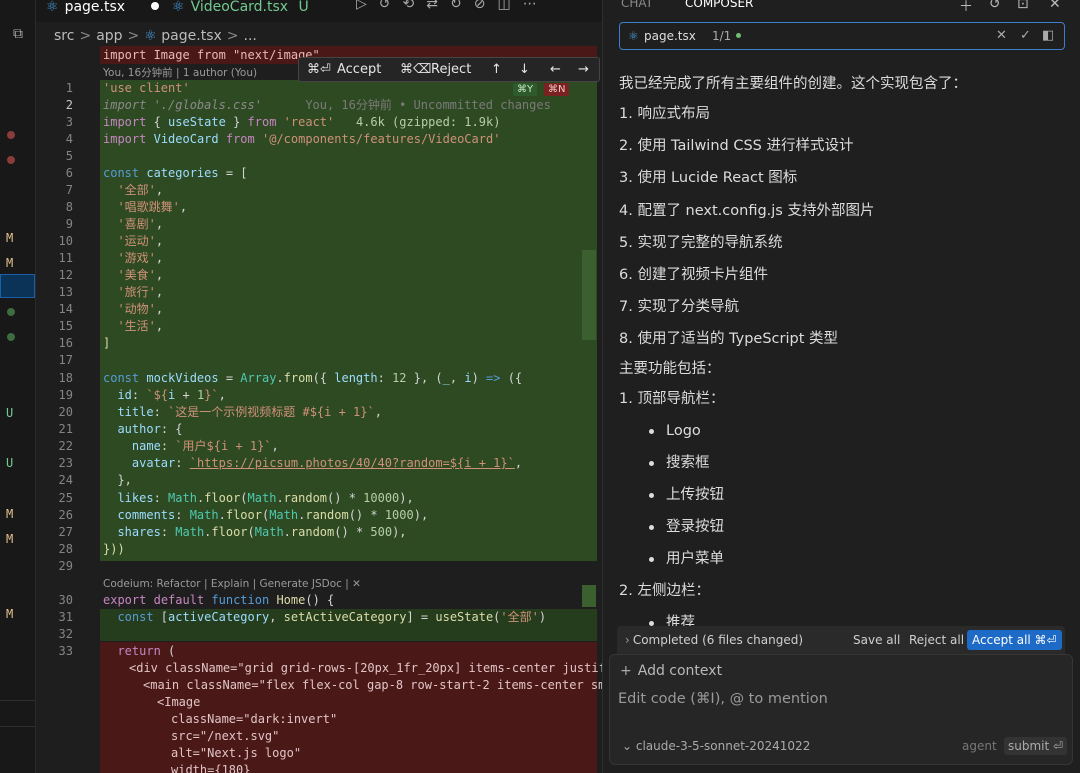 The width and height of the screenshot is (1080, 773). What do you see at coordinates (664, 591) in the screenshot?
I see `list-item: 2. 左侧边栏：` at bounding box center [664, 591].